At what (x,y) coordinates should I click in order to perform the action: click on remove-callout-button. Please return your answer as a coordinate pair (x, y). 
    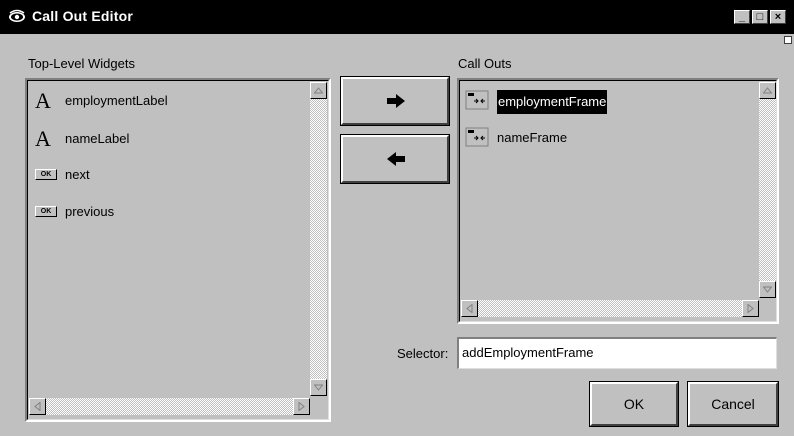
    Looking at the image, I should click on (395, 159).